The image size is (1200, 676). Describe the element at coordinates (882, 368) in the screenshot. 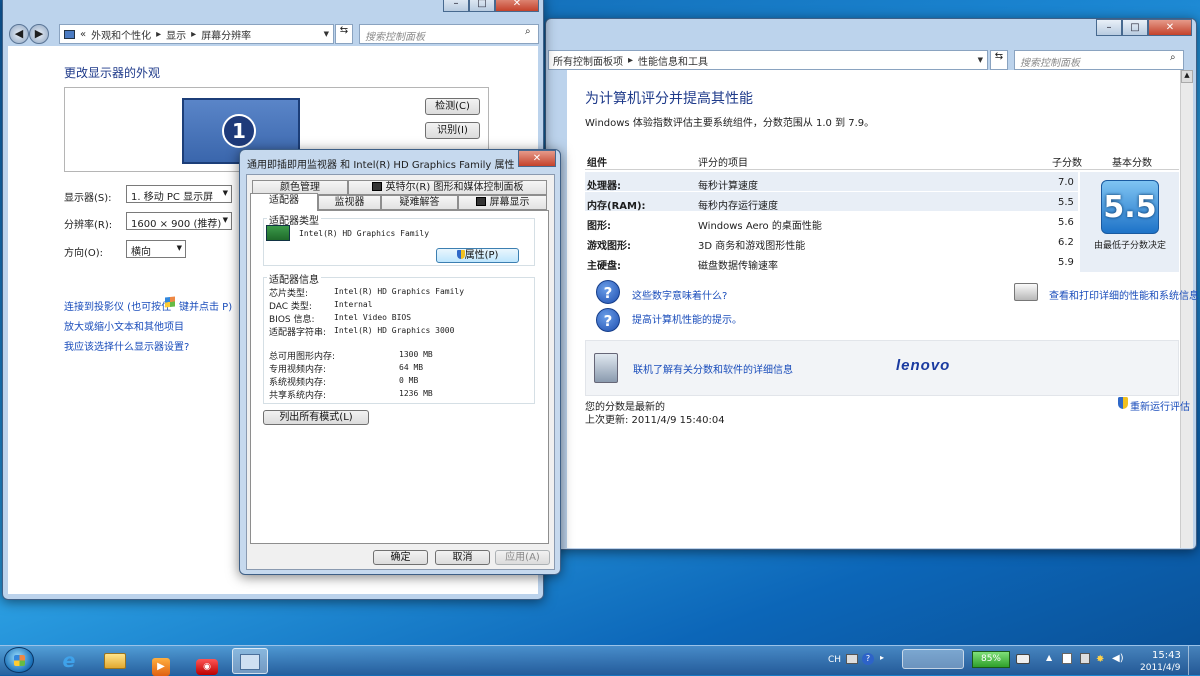

I see `online-info-panel: 联机了解有关分数和软件的详细信息 lenovo` at that location.